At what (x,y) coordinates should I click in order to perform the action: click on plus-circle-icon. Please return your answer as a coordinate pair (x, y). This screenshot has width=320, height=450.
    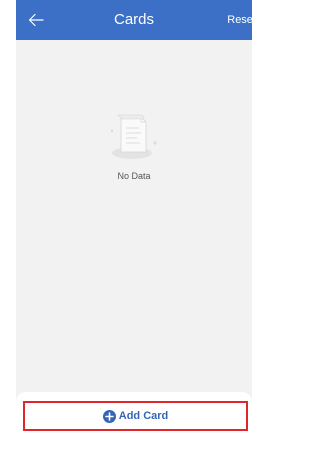
    Looking at the image, I should click on (109, 416).